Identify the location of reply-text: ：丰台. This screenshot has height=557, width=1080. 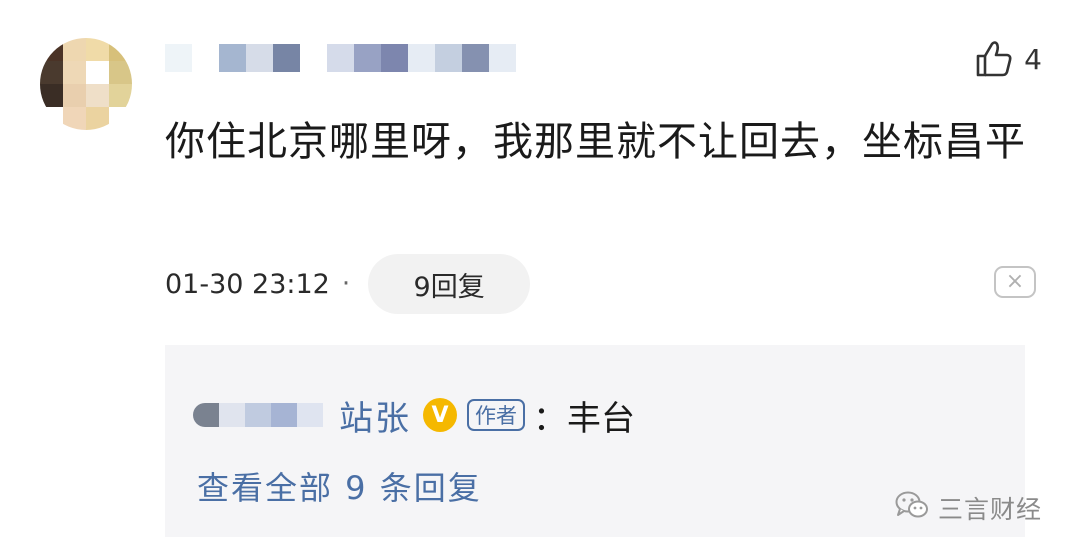
(584, 418).